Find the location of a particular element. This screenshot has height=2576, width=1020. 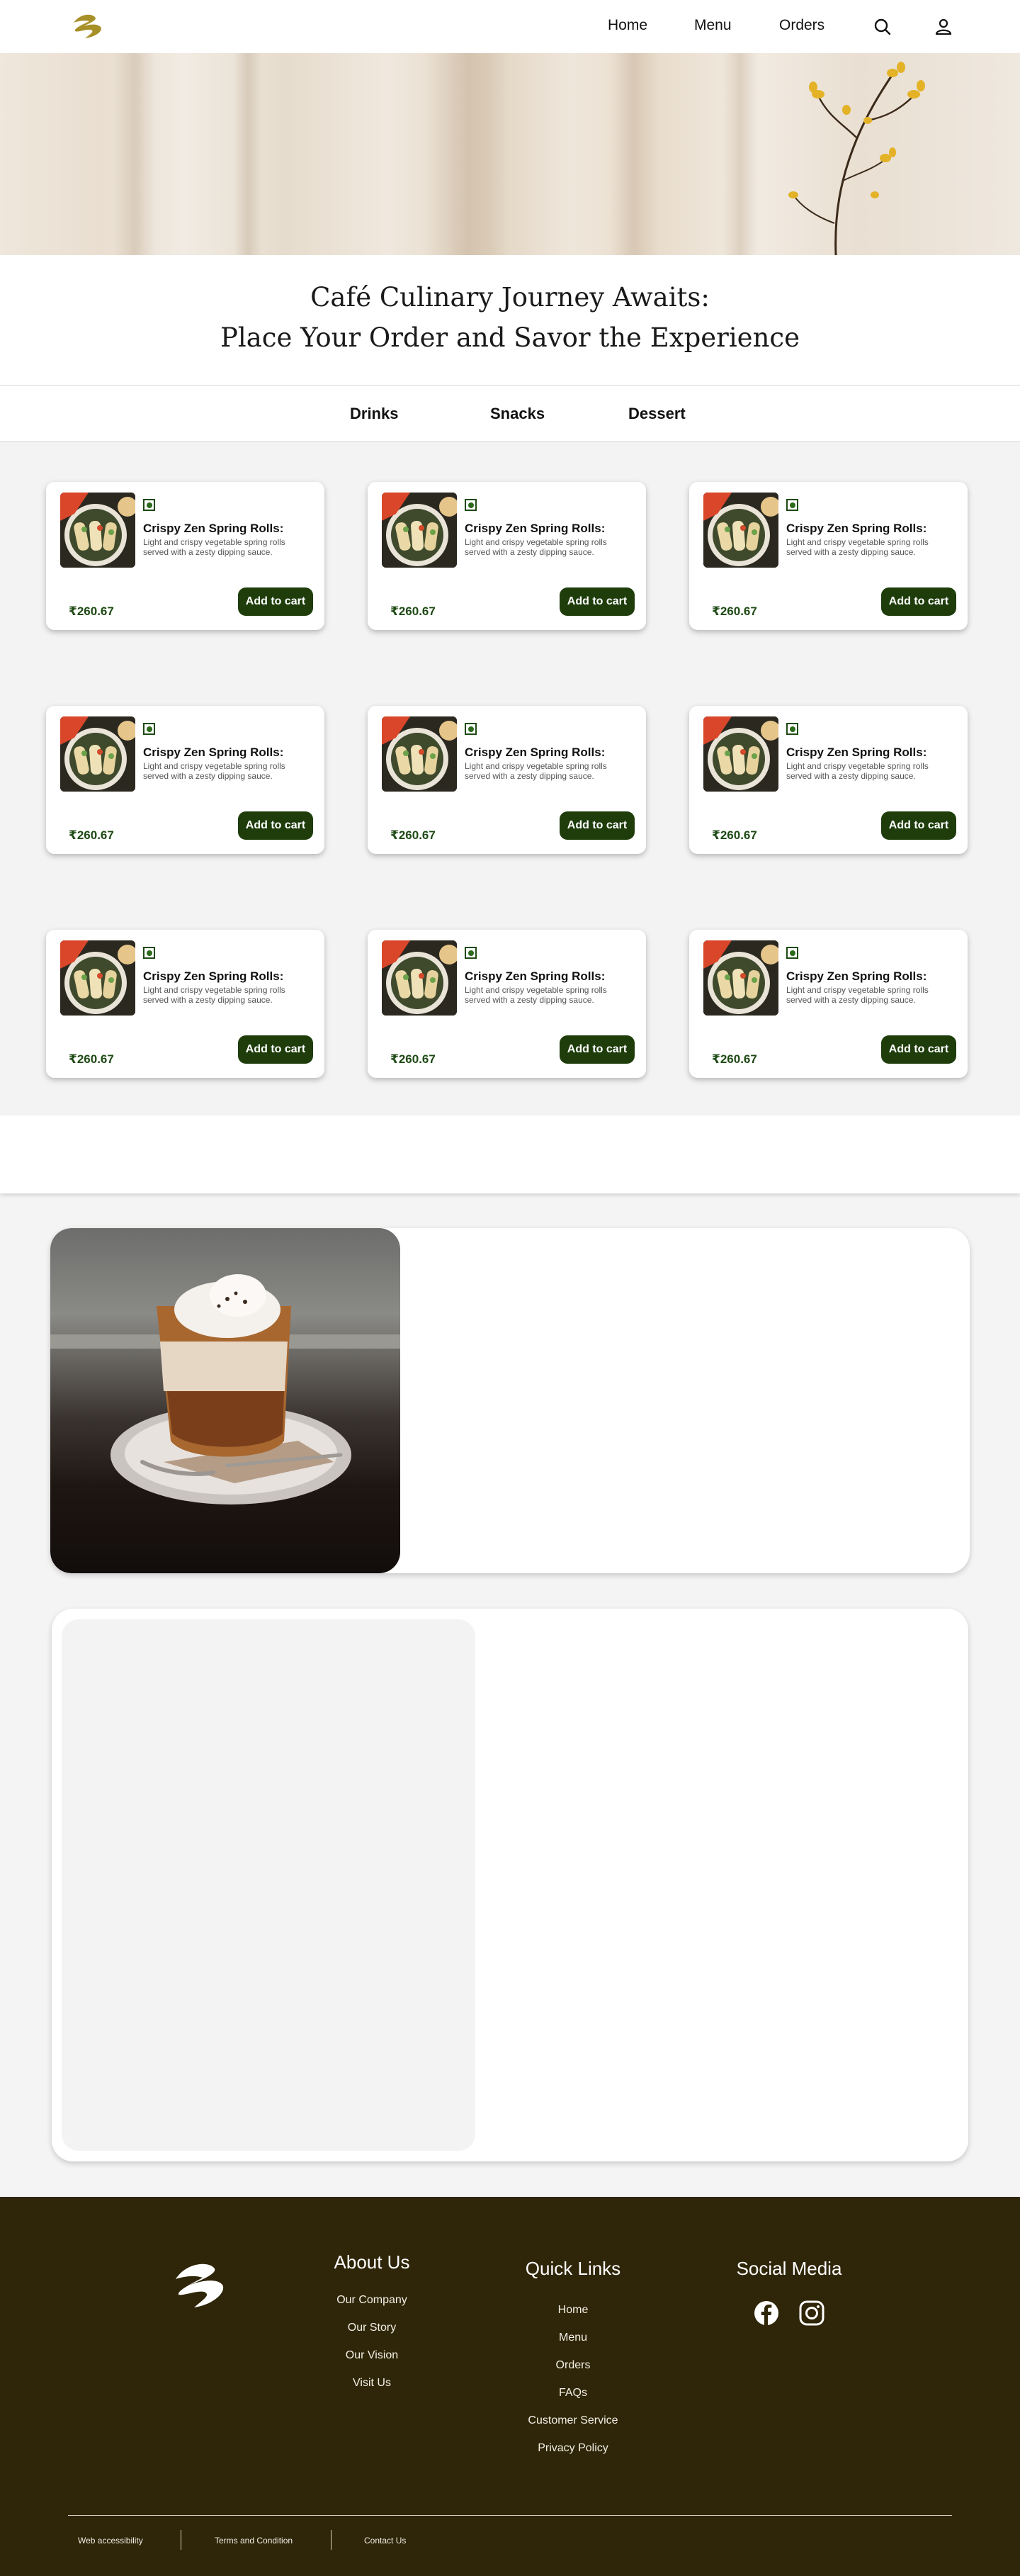

tab-drinks: Drinks is located at coordinates (374, 414).